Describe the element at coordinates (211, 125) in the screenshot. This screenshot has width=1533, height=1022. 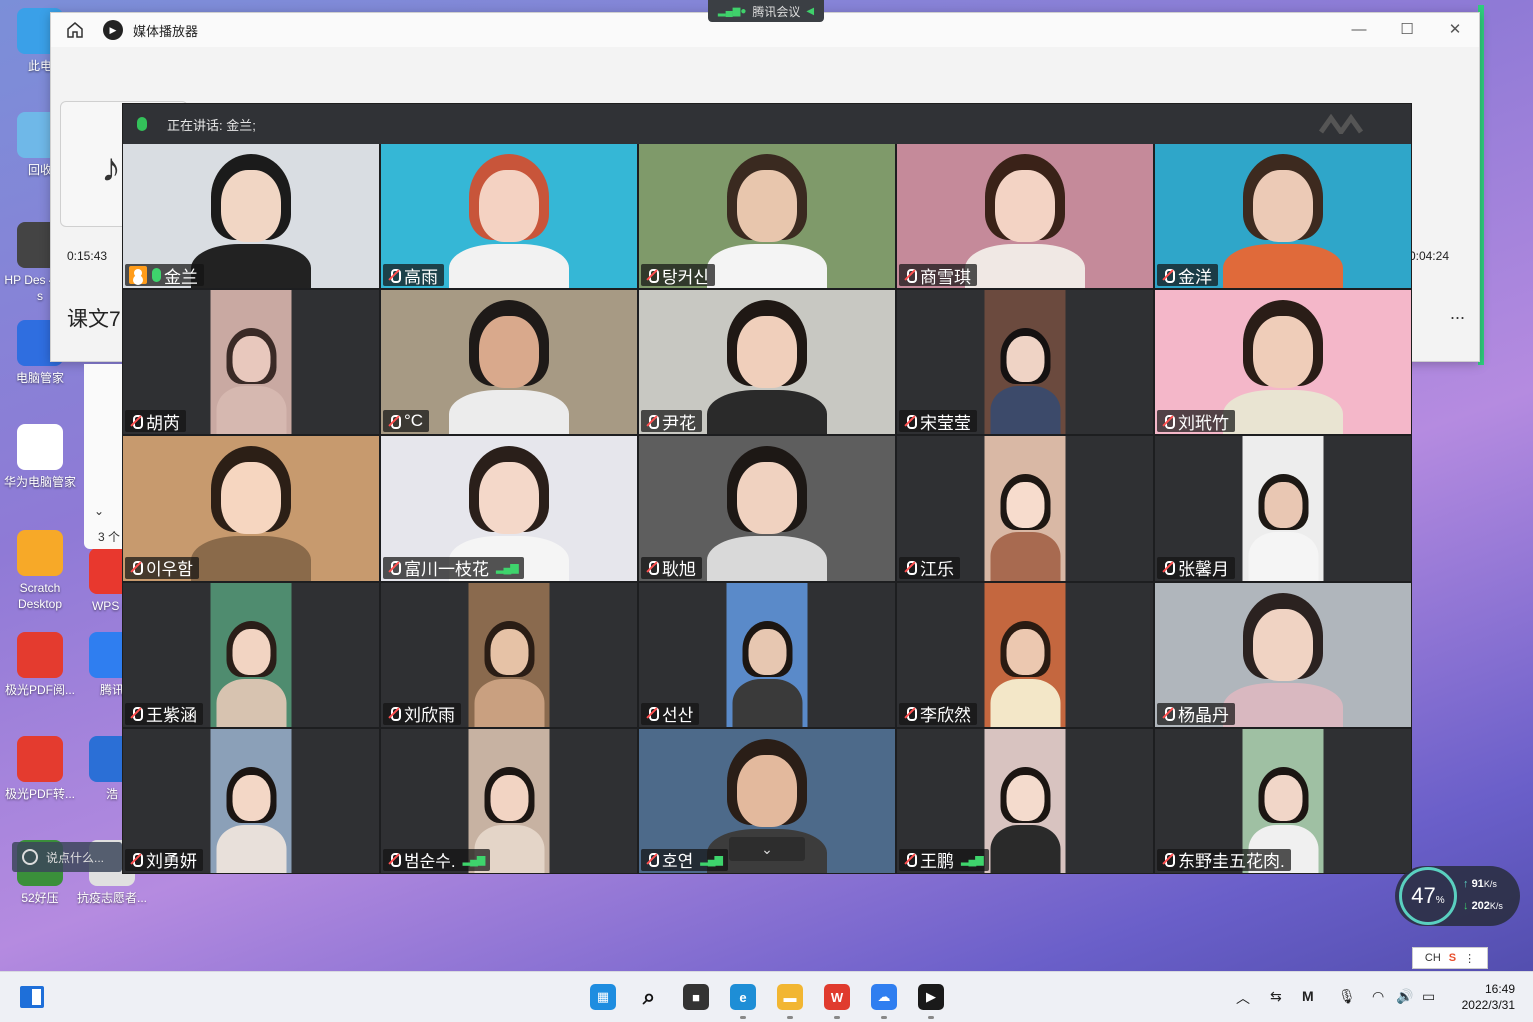
I see `speaking-indicator: 正在讲话: 金兰;` at that location.